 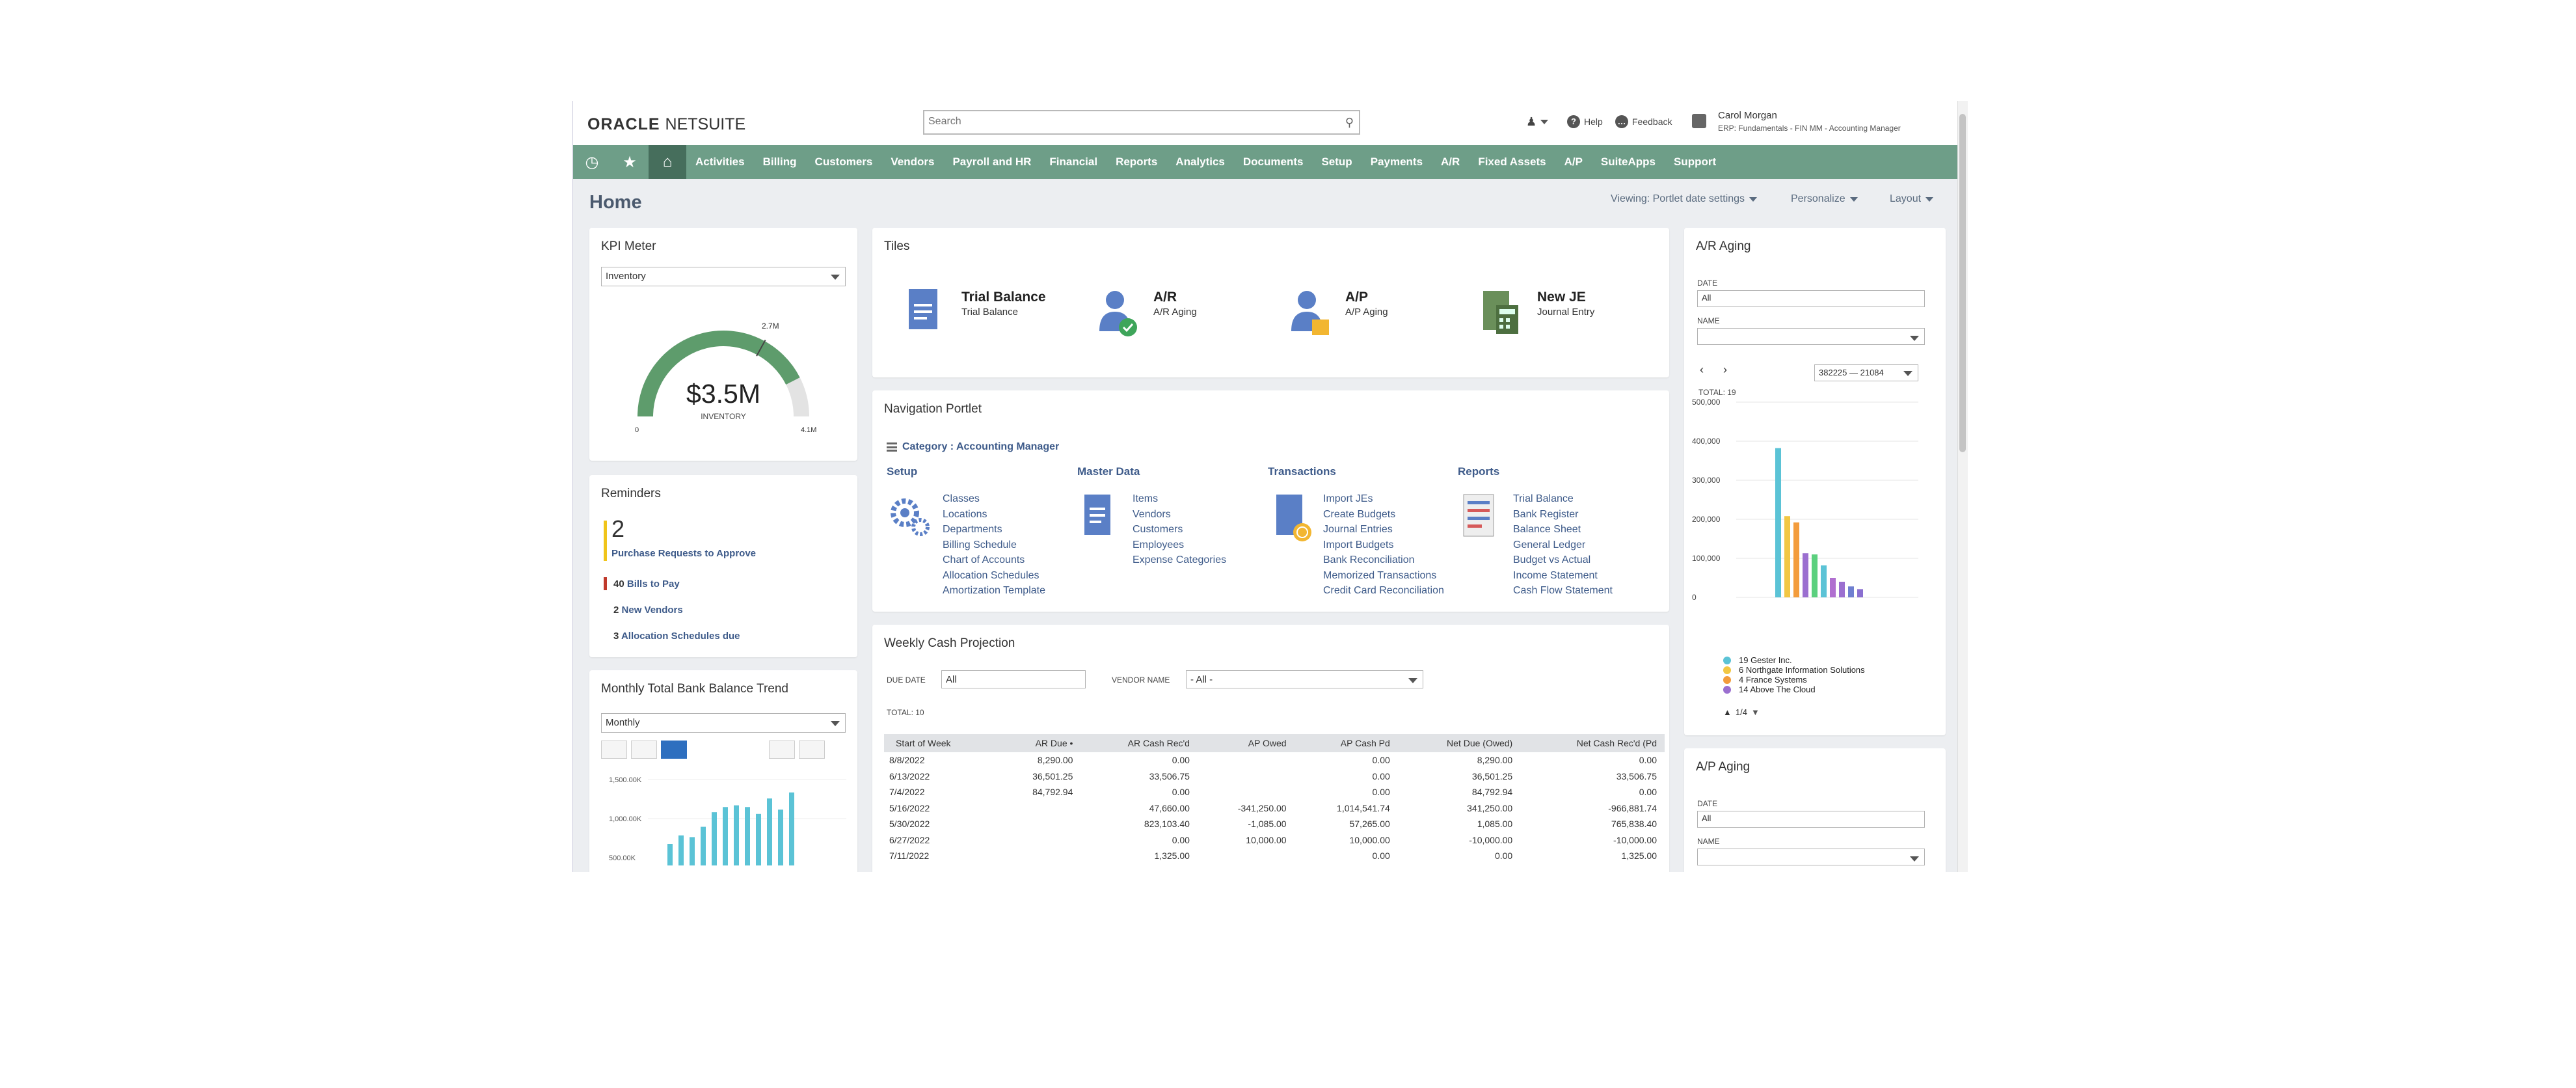 I want to click on reminder-main-label: Purchase Requests to Approve, so click(x=683, y=553).